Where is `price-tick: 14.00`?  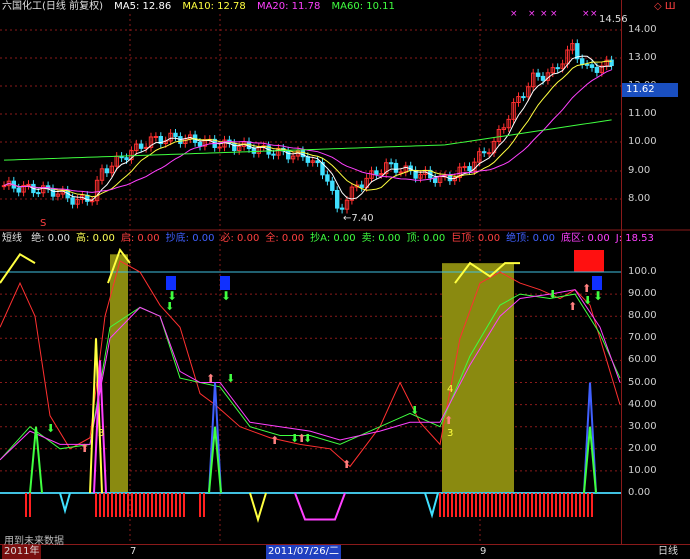
price-tick: 14.00 is located at coordinates (642, 29).